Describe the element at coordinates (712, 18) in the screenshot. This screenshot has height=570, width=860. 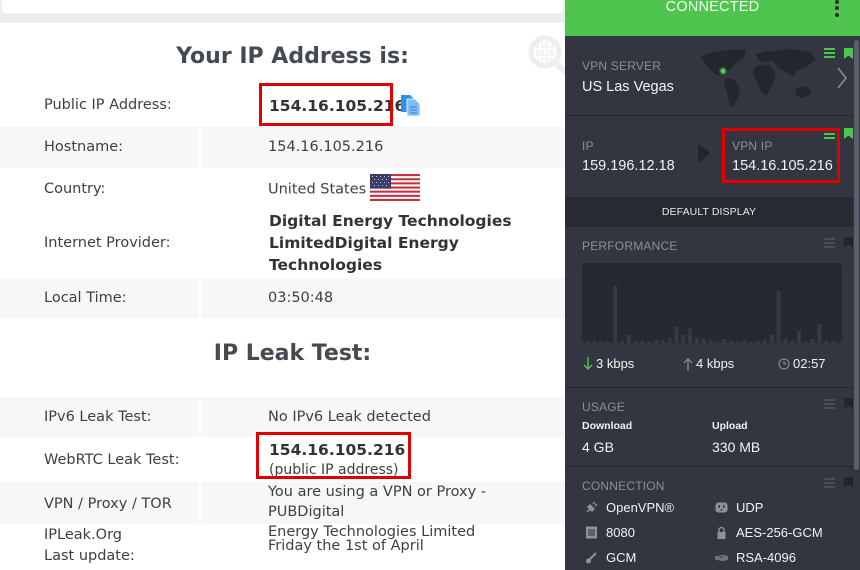
I see `connection-status-bar: CONNECTED` at that location.